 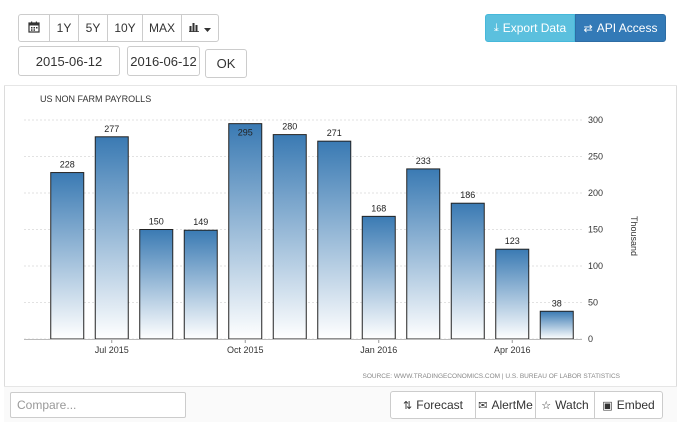 I want to click on caret-down-icon, so click(x=207, y=28).